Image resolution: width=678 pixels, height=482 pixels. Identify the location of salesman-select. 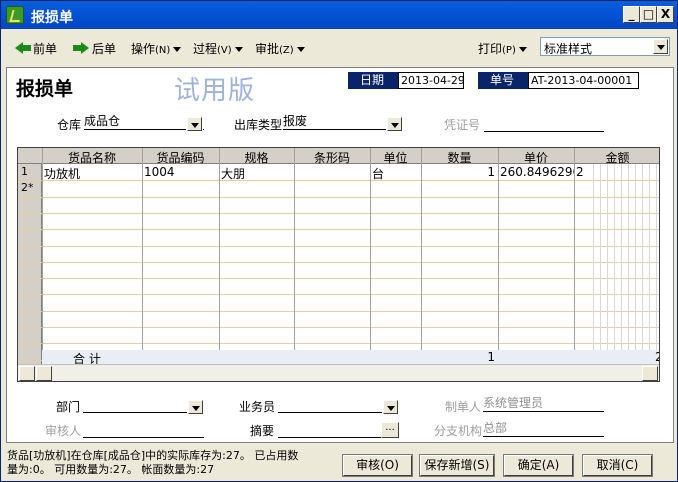
(338, 404).